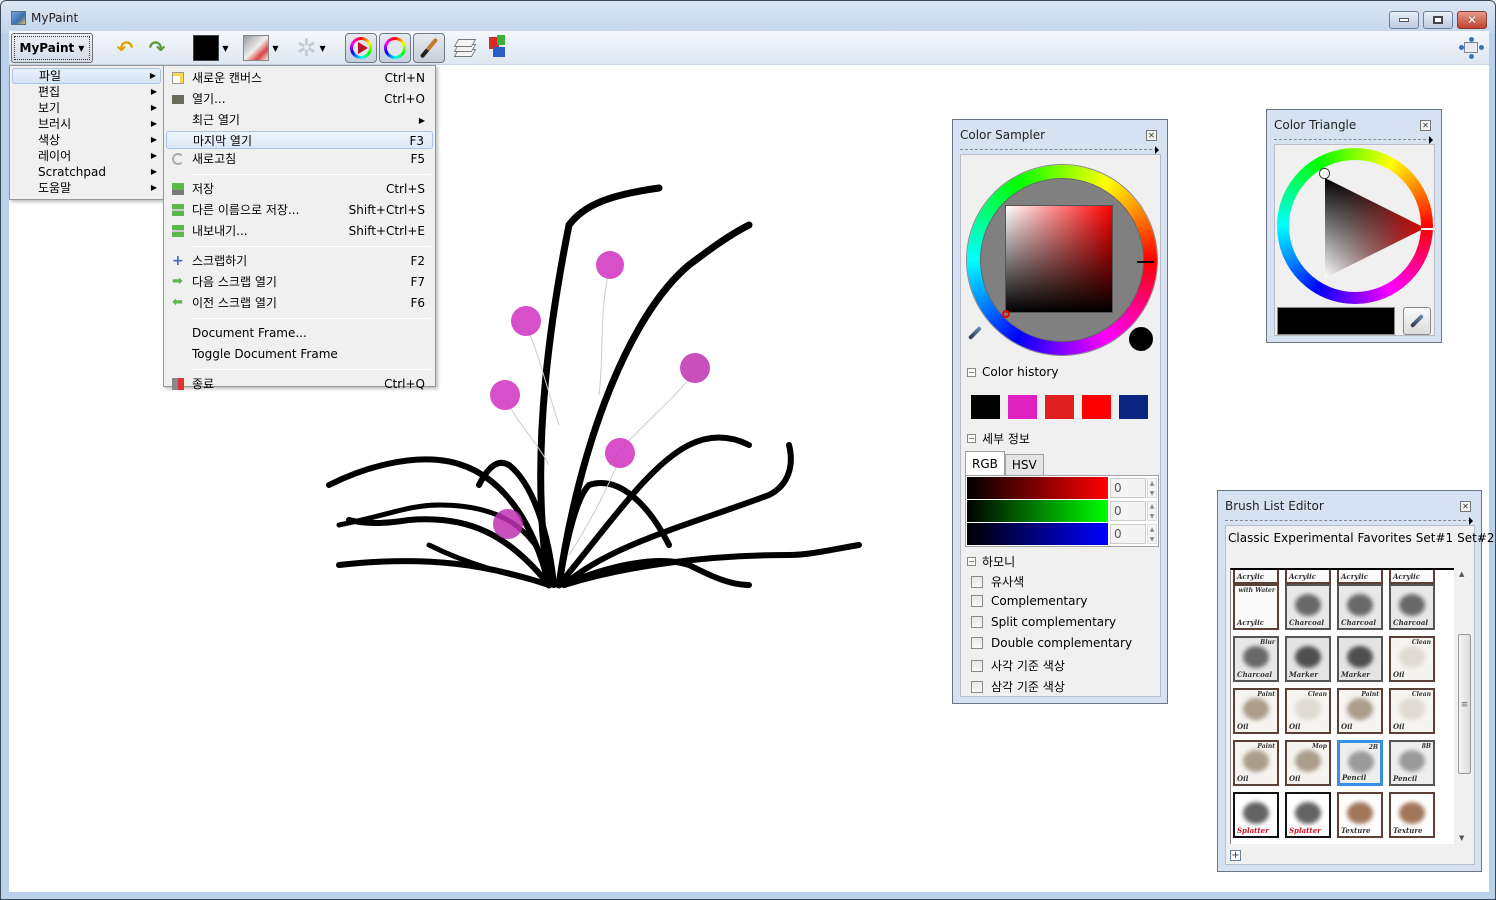  What do you see at coordinates (1152, 534) in the screenshot?
I see `blue-spin-button: ▲ ▼` at bounding box center [1152, 534].